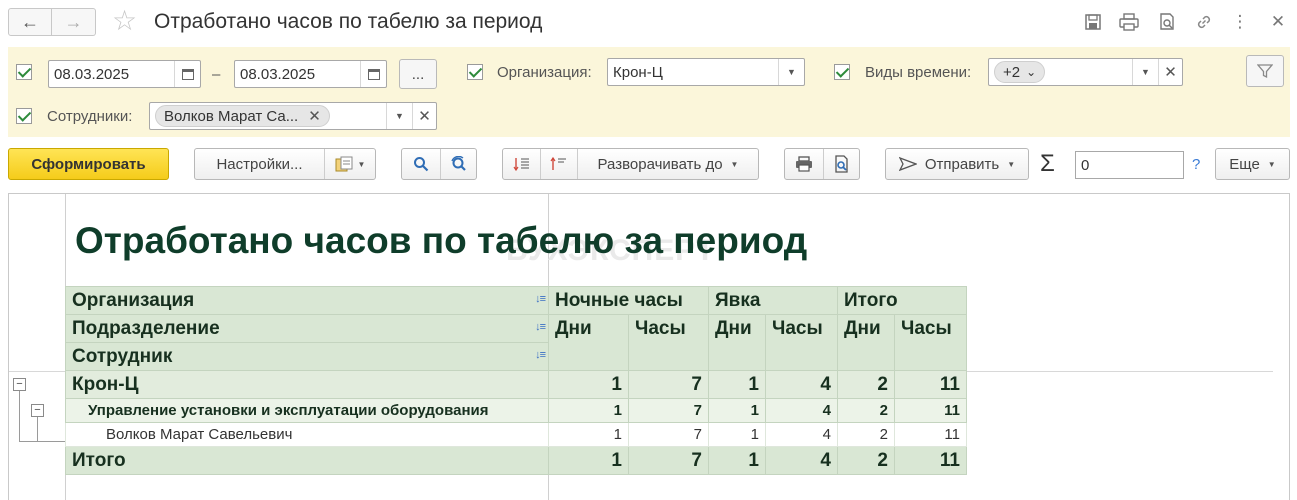 The image size is (1297, 500). What do you see at coordinates (1093, 22) in the screenshot?
I see `save-icon` at bounding box center [1093, 22].